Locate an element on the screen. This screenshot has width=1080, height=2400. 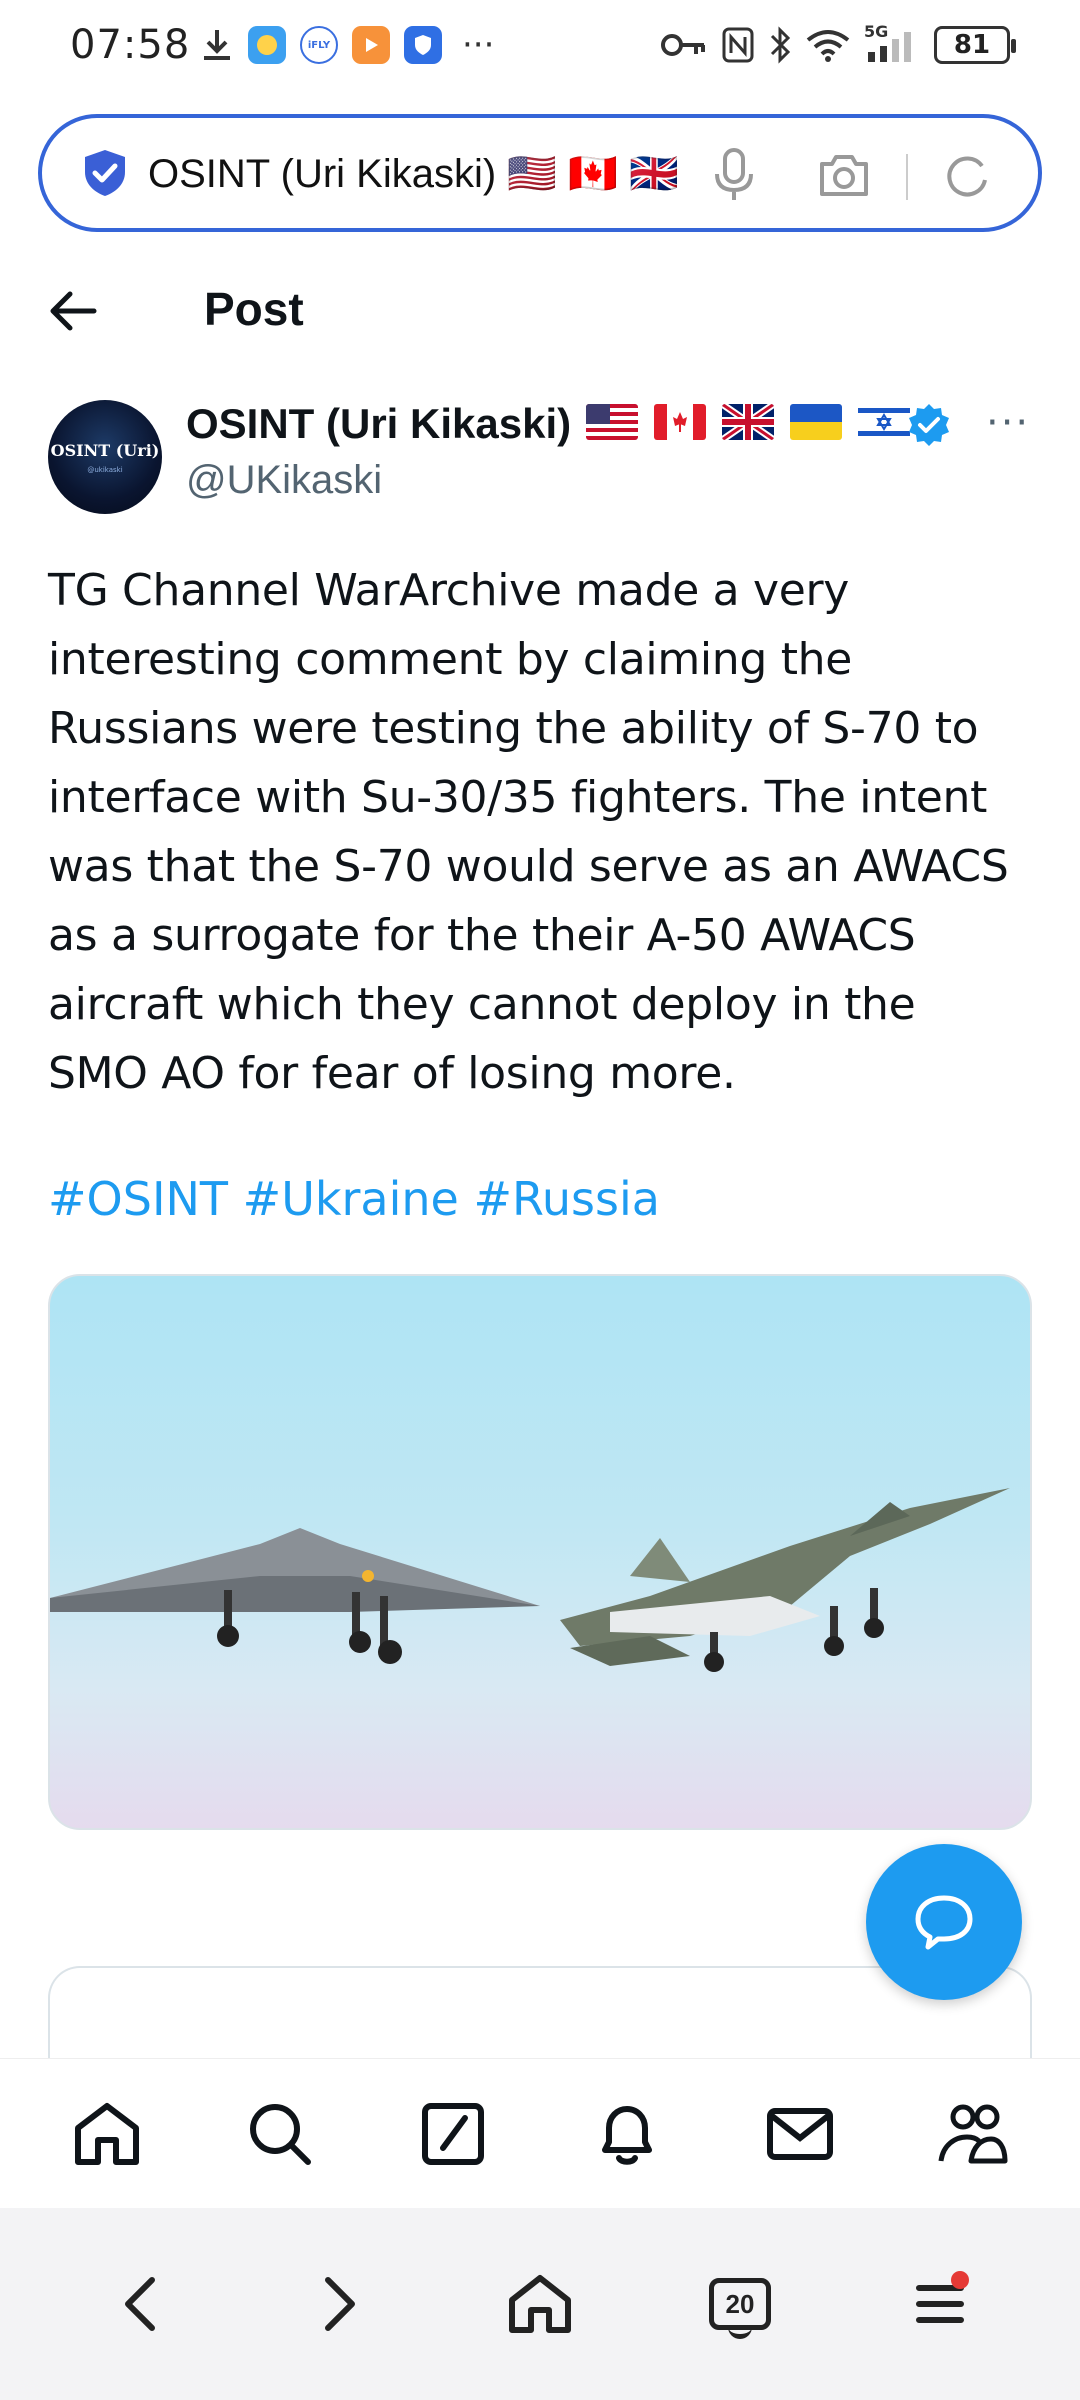
signal-bars-icon is located at coordinates (889, 47).